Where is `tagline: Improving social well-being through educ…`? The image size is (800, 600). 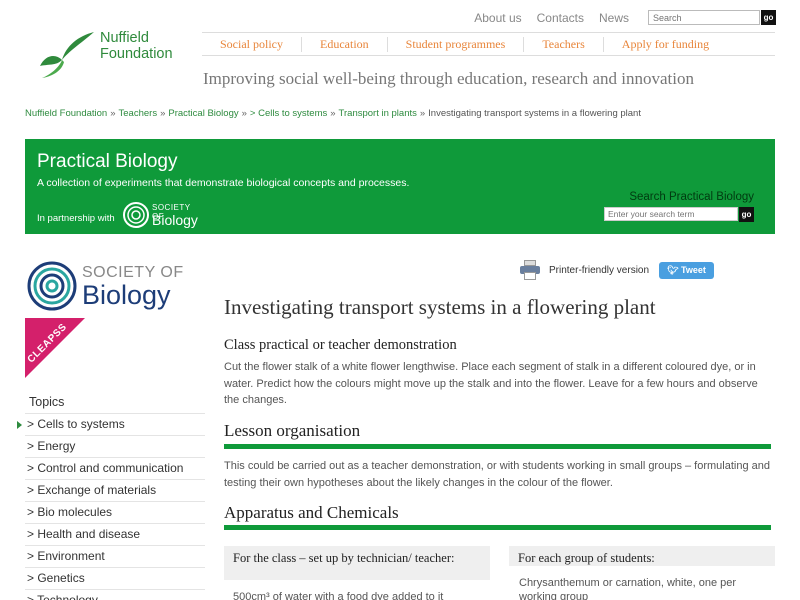 tagline: Improving social well-being through educ… is located at coordinates (448, 78).